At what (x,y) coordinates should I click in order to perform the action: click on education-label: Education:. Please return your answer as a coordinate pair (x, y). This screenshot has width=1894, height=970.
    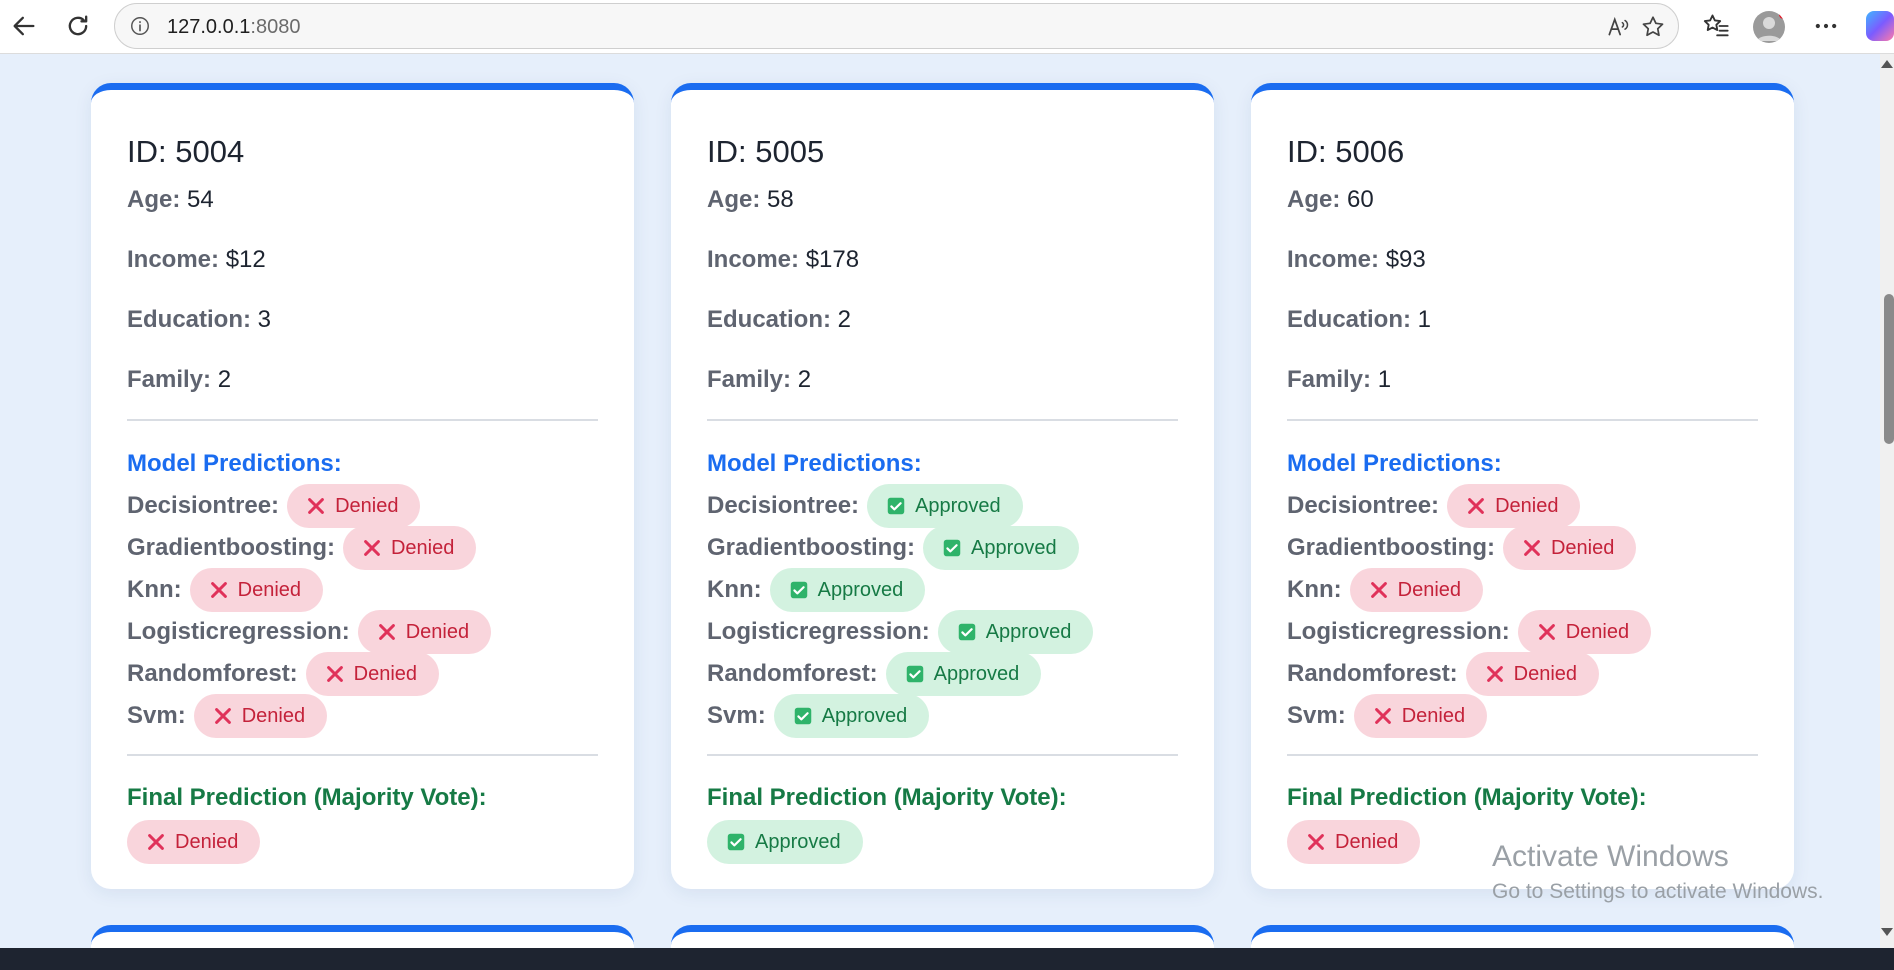
    Looking at the image, I should click on (1349, 319).